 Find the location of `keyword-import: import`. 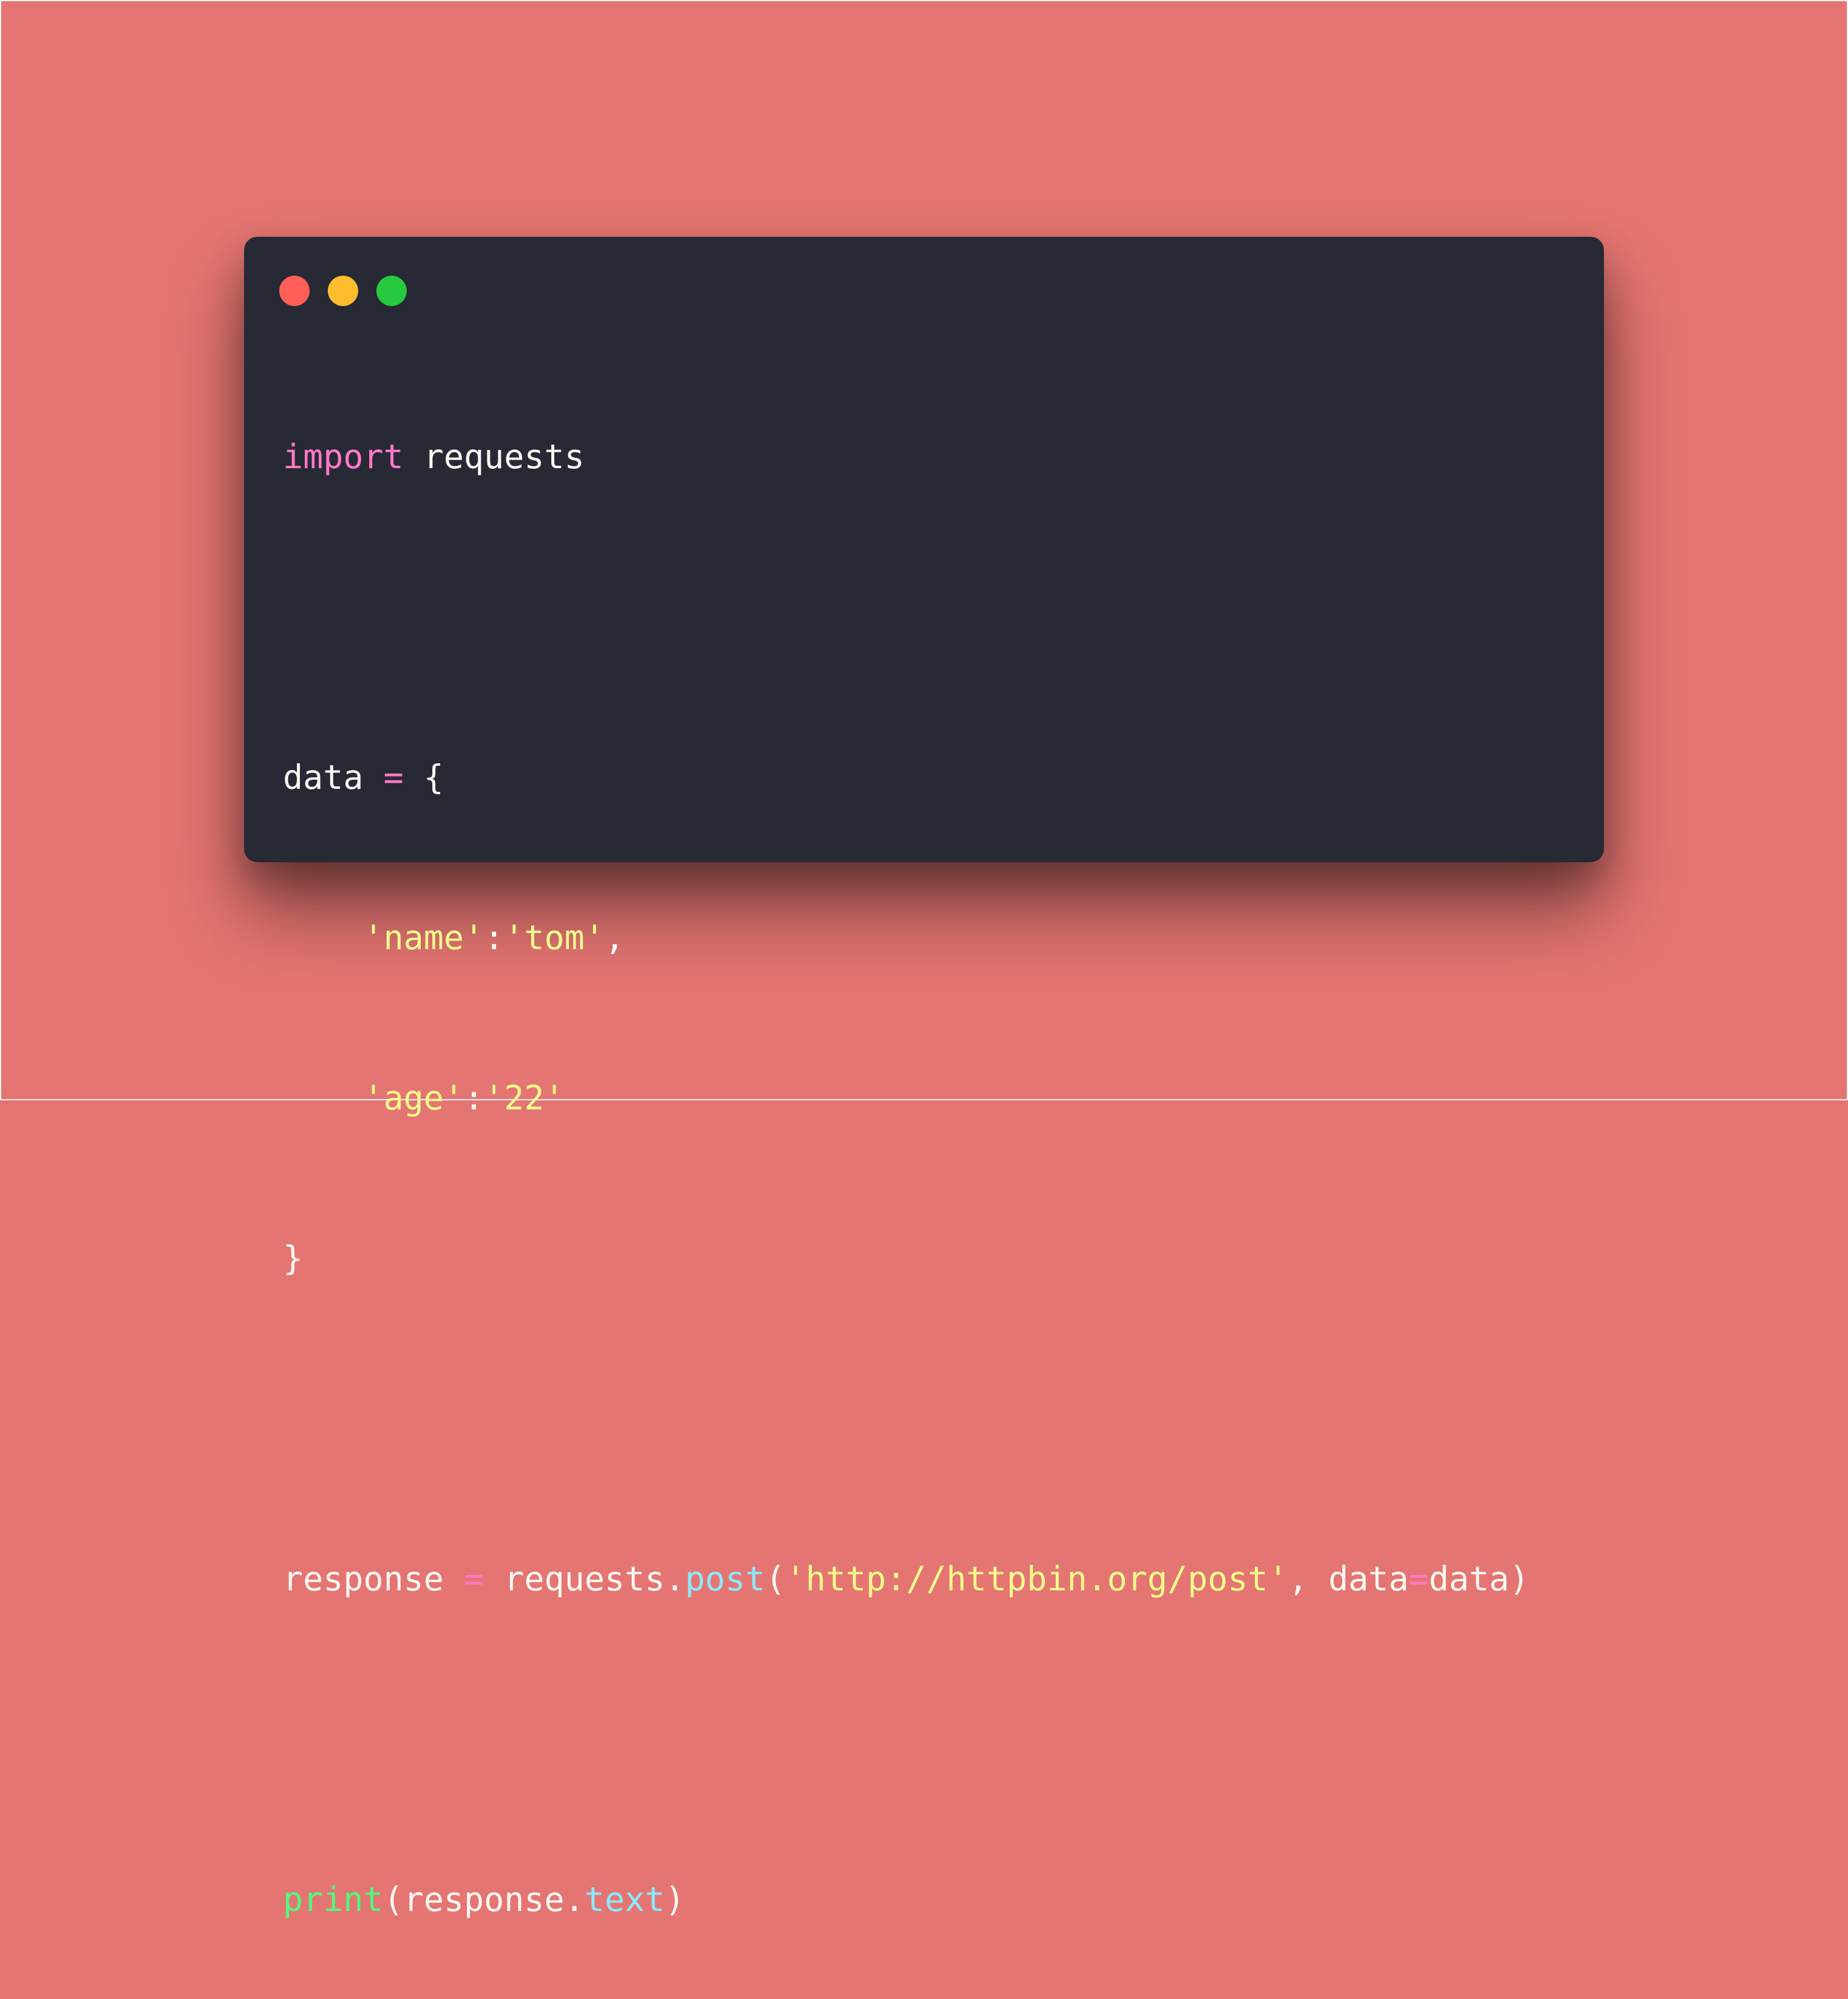

keyword-import: import is located at coordinates (343, 456).